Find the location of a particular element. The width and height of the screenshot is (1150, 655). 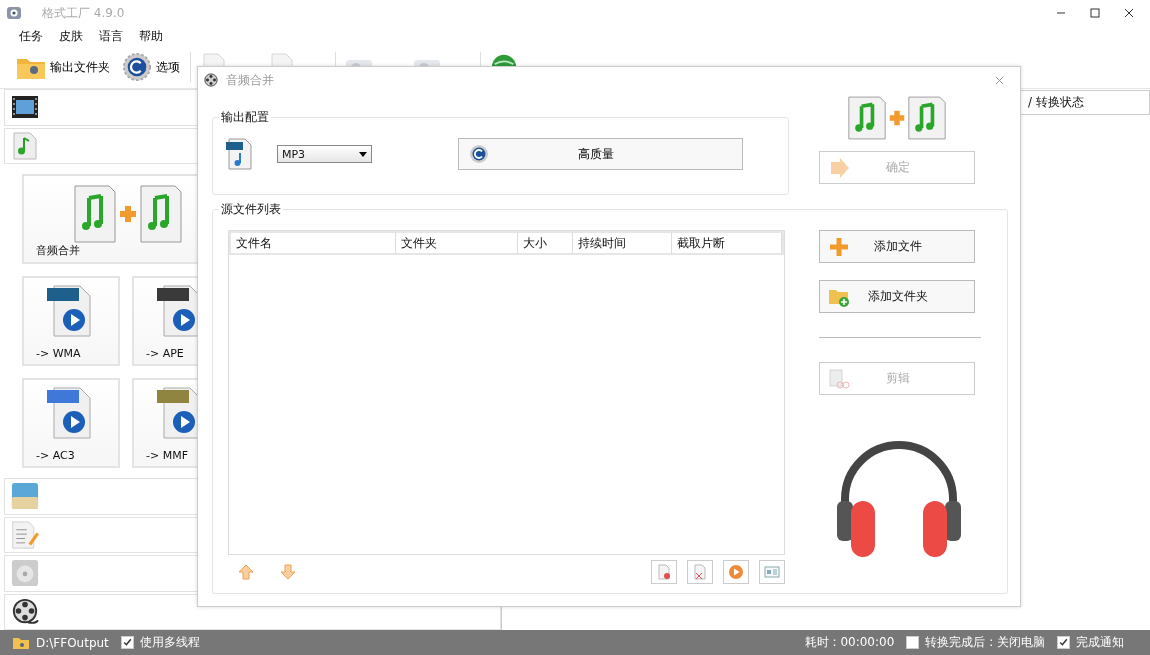

close-icon is located at coordinates (1129, 13).